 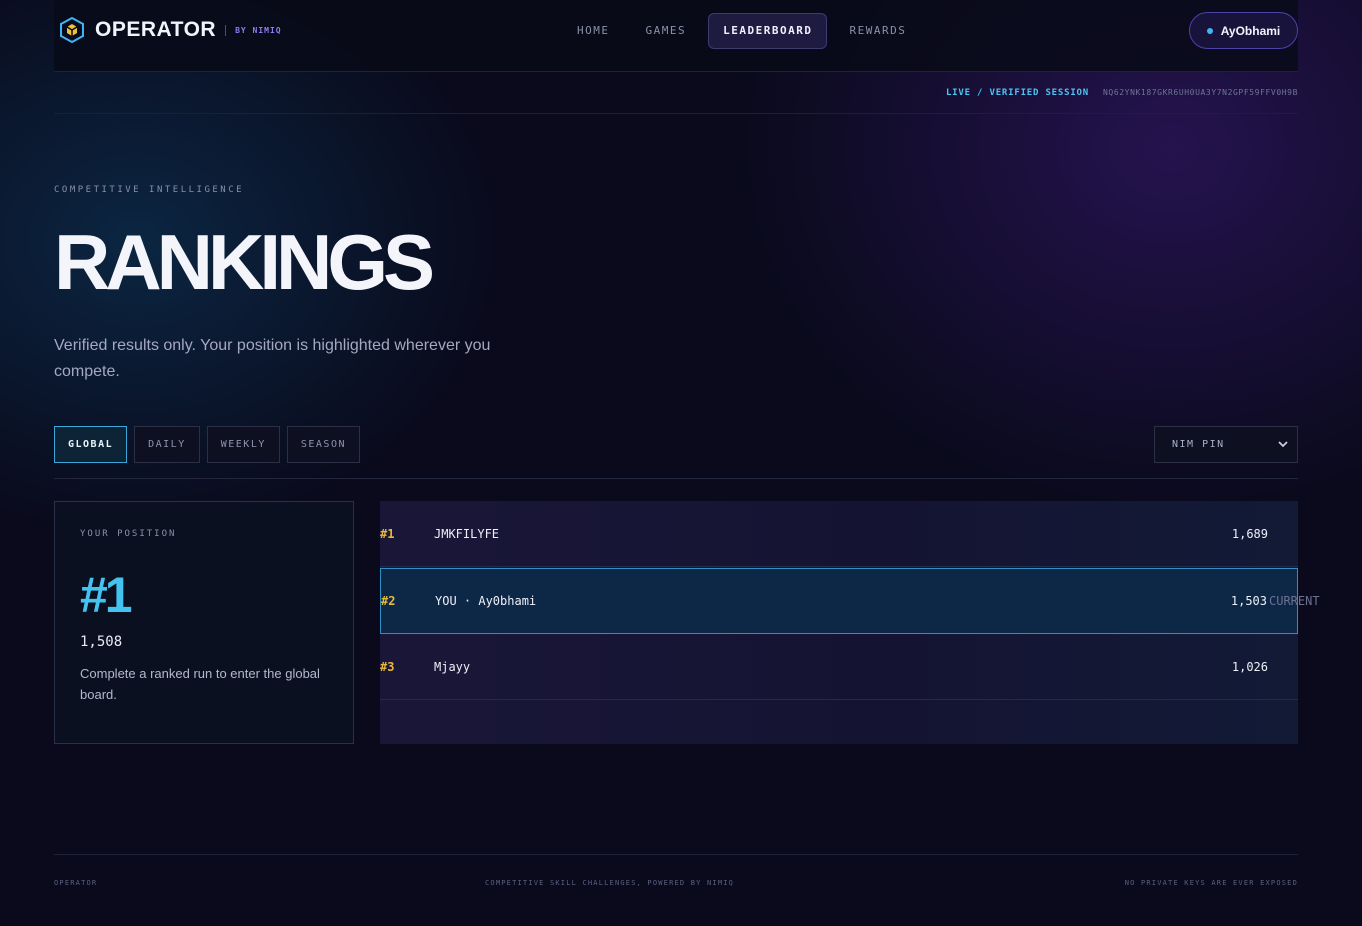 I want to click on leaderboard-row: #3 Mjayy 1,026, so click(x=839, y=667).